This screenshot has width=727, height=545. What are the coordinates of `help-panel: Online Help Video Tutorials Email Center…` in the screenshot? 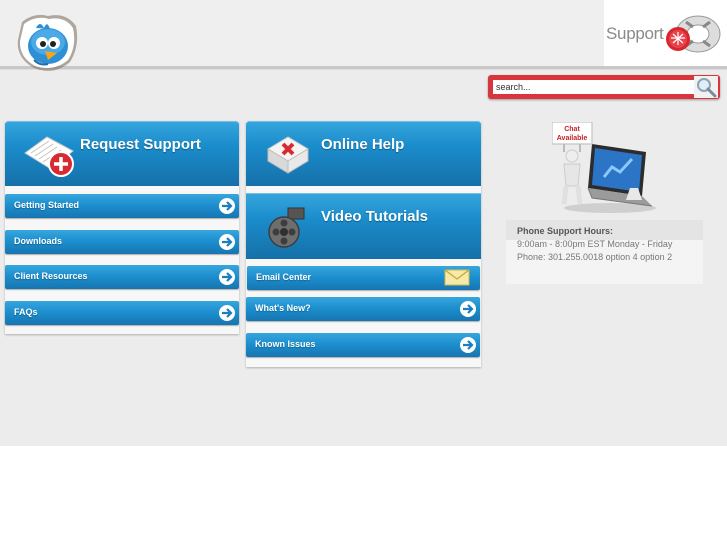 It's located at (363, 244).